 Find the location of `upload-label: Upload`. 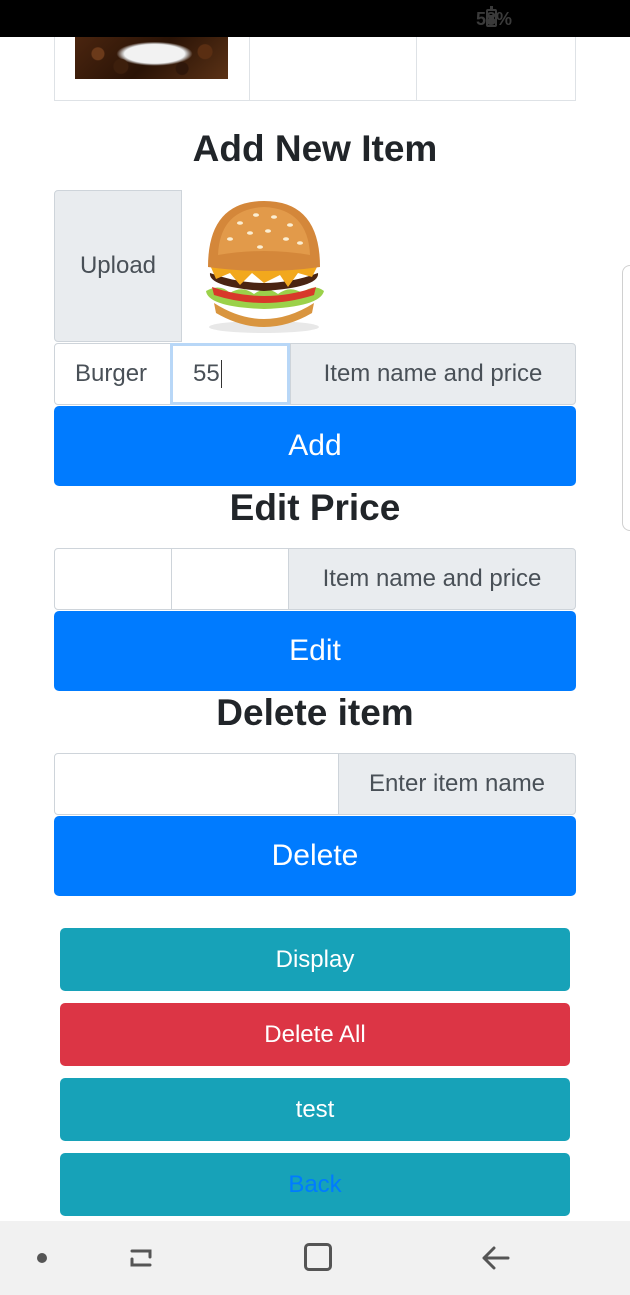

upload-label: Upload is located at coordinates (118, 265).